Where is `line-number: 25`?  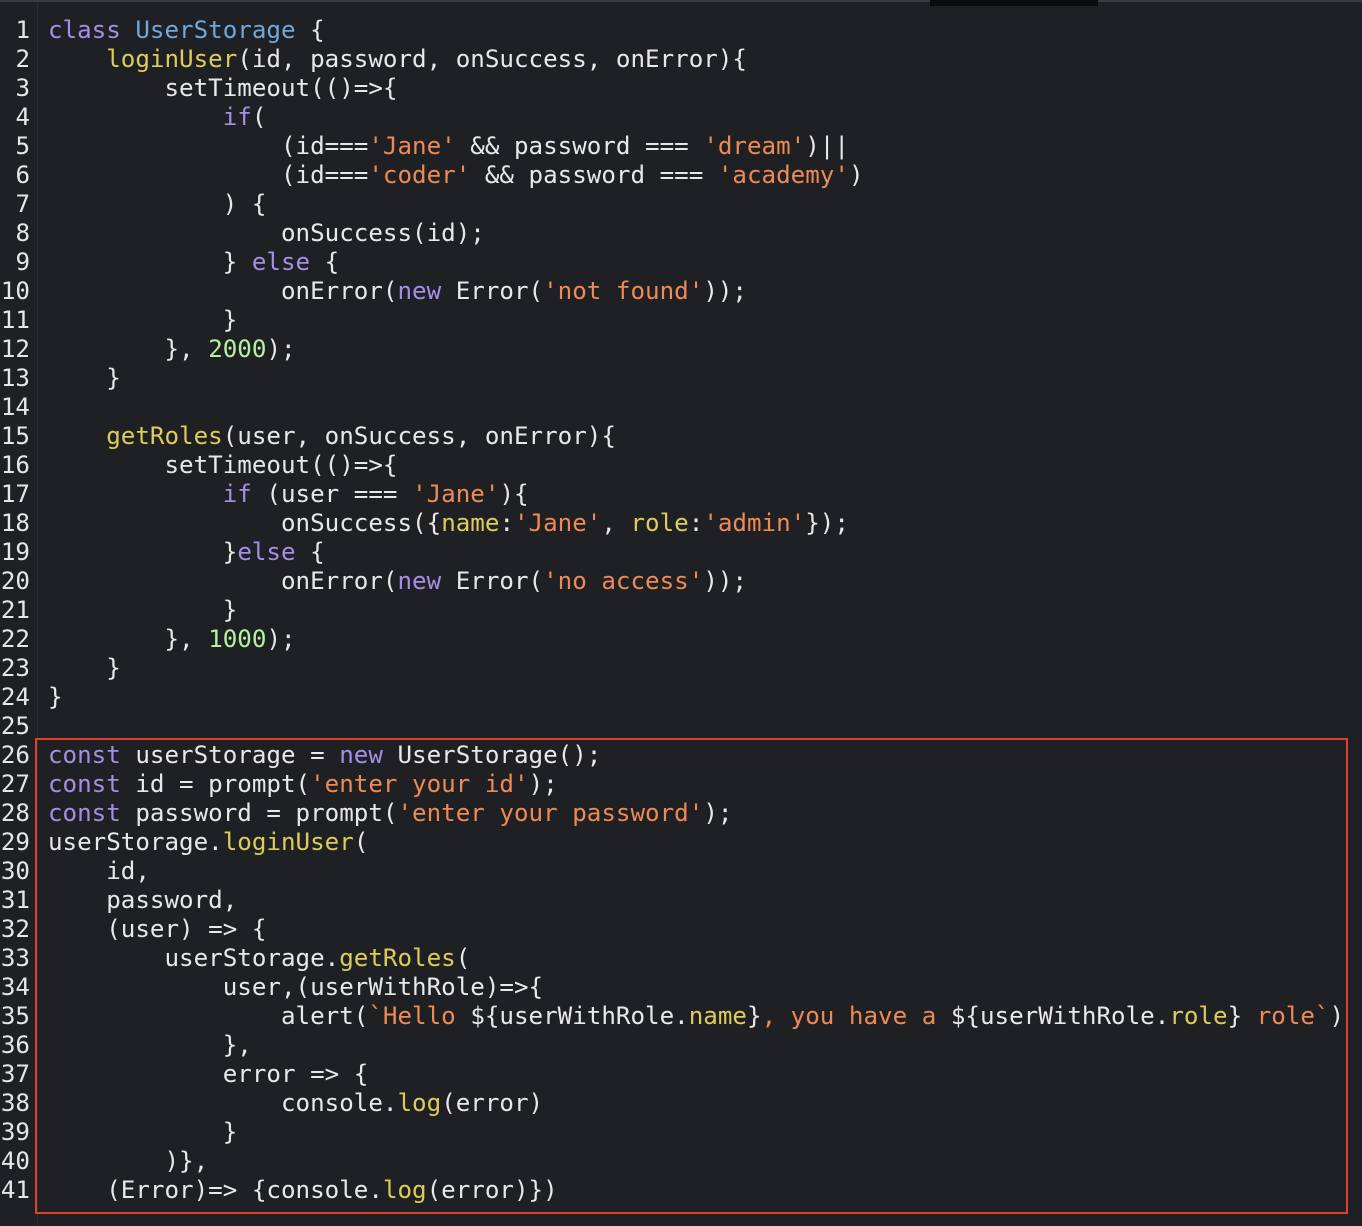
line-number: 25 is located at coordinates (15, 726).